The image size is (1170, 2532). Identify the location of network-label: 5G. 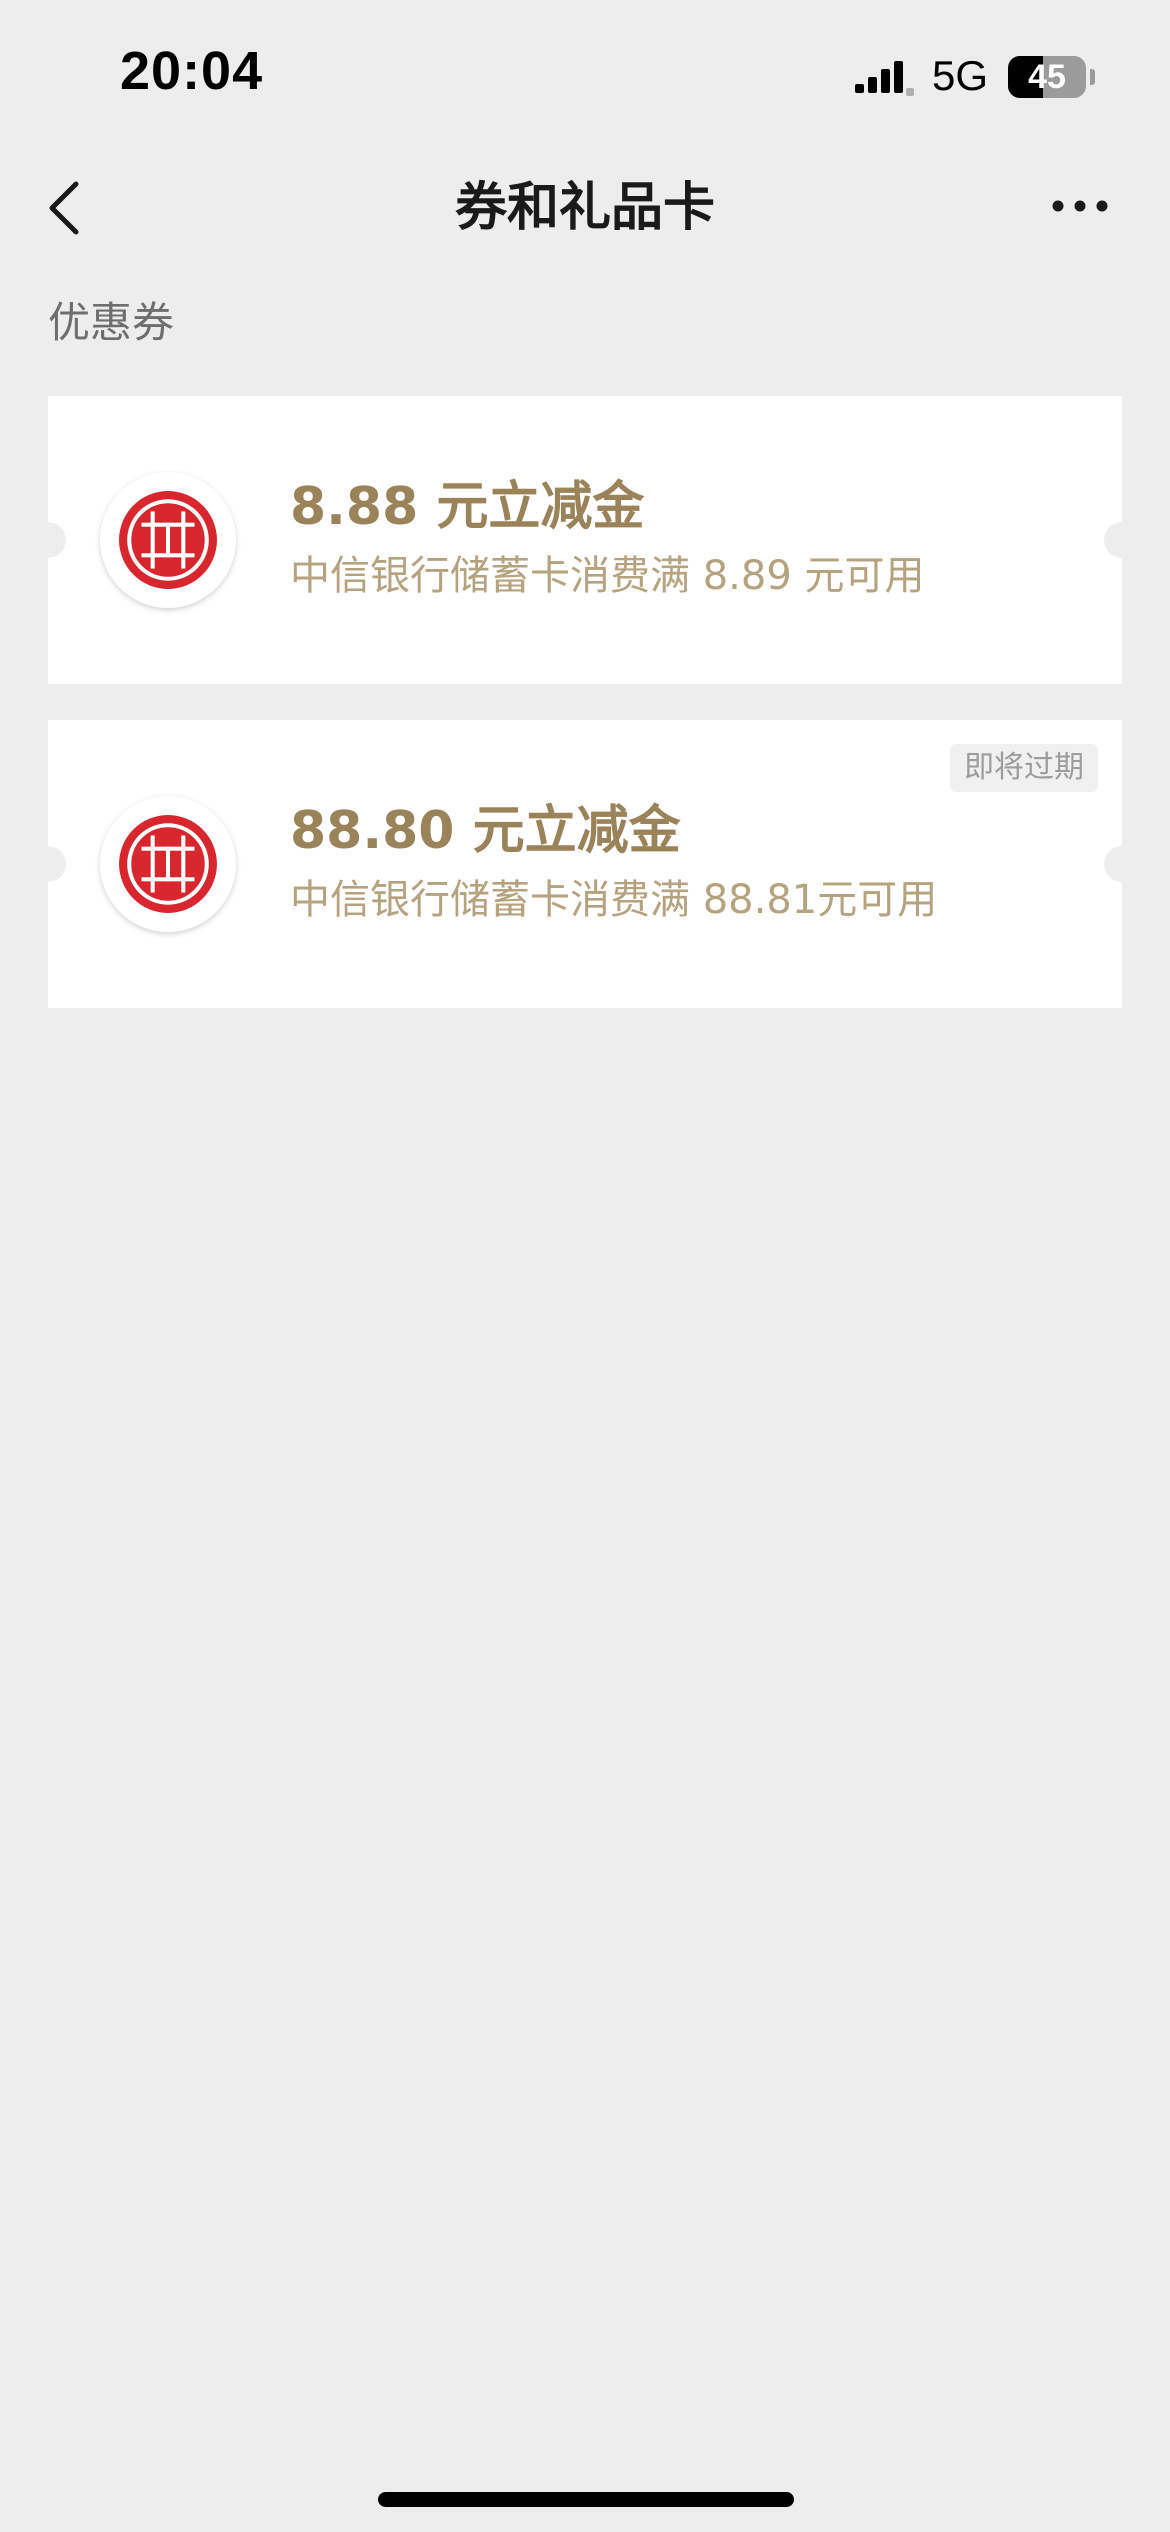
(960, 75).